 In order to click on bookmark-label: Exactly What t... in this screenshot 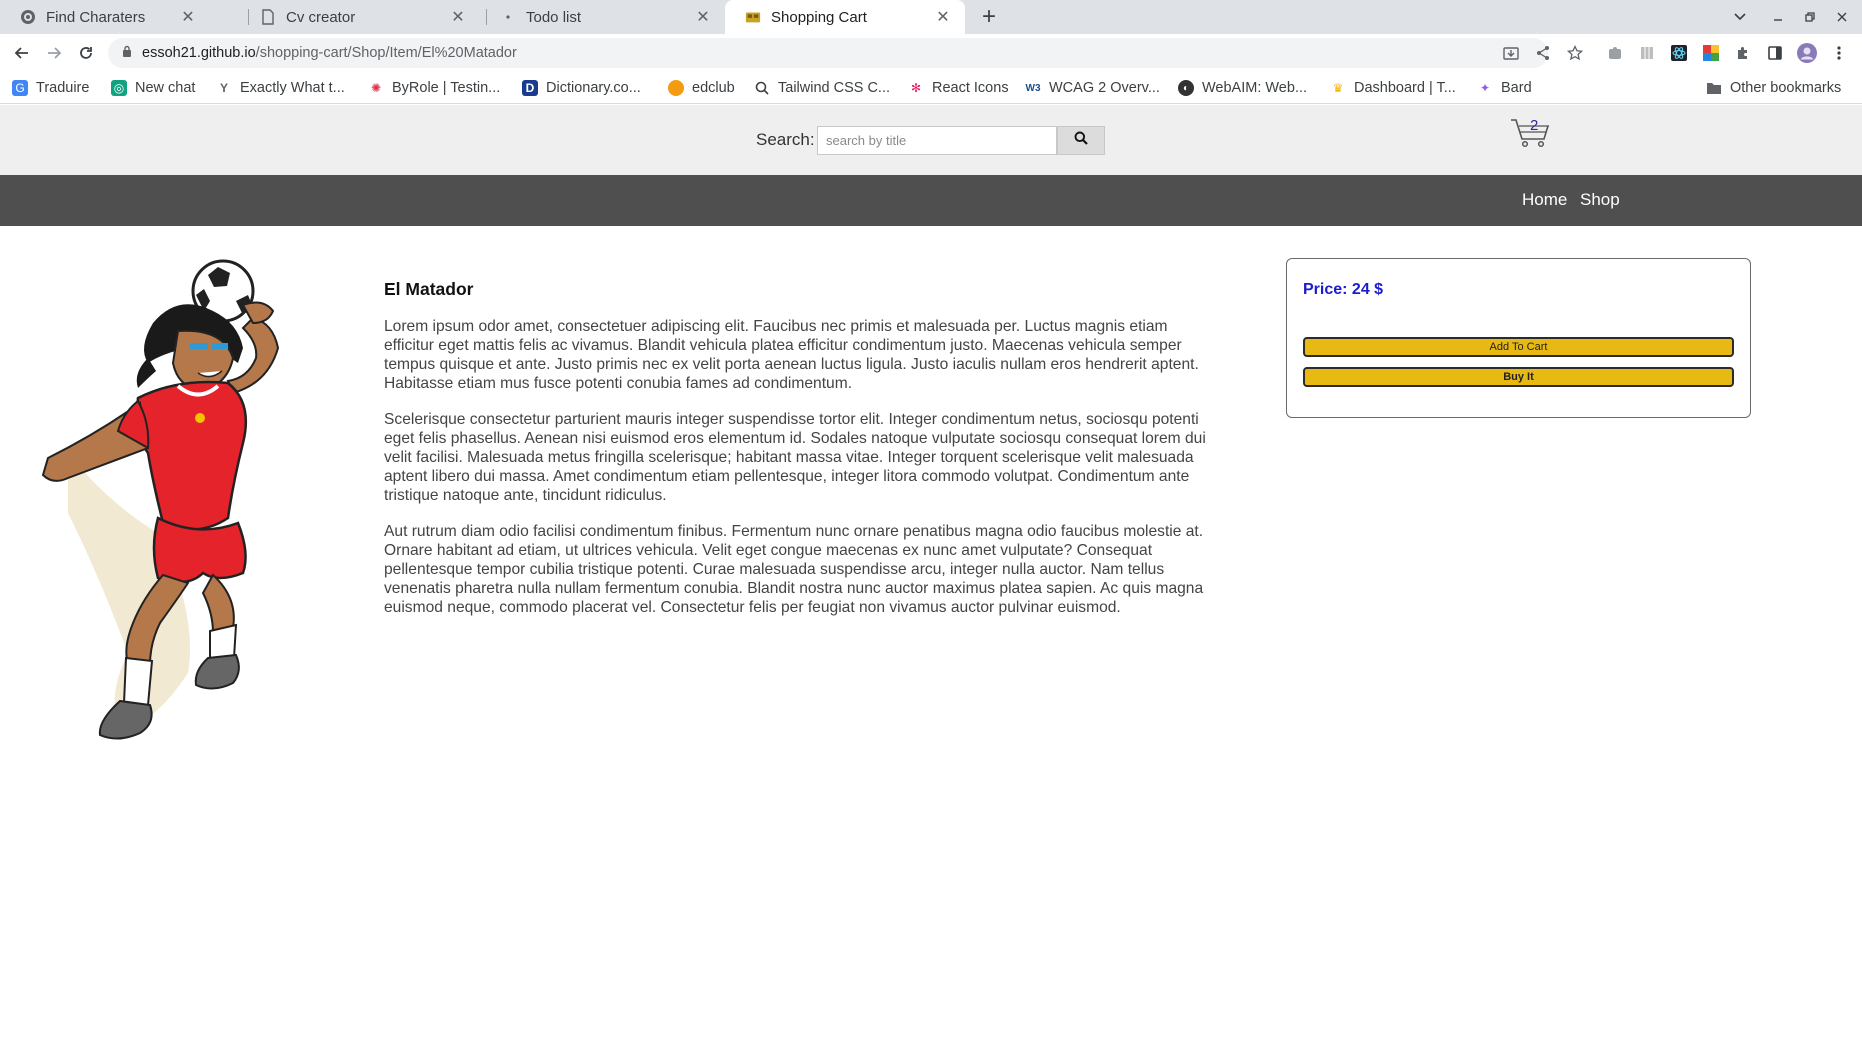, I will do `click(292, 88)`.